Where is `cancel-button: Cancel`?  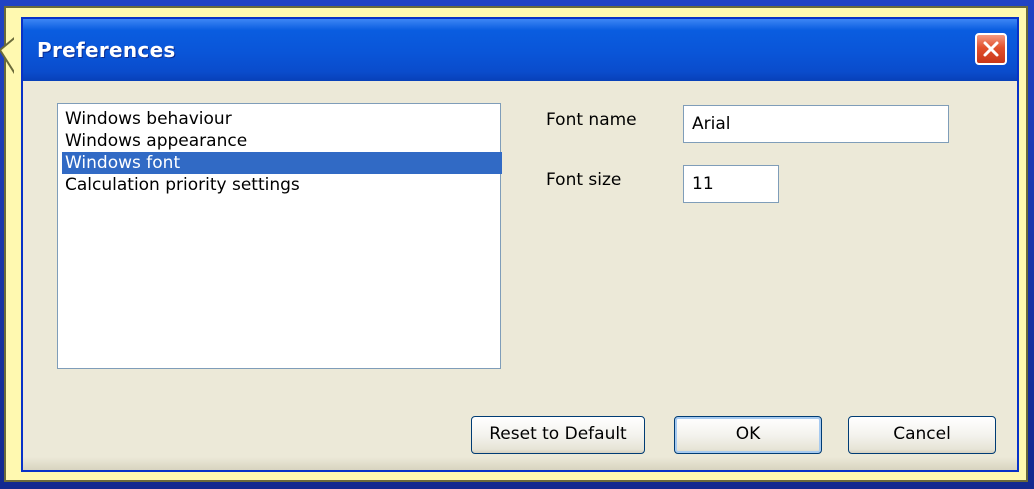
cancel-button: Cancel is located at coordinates (922, 435).